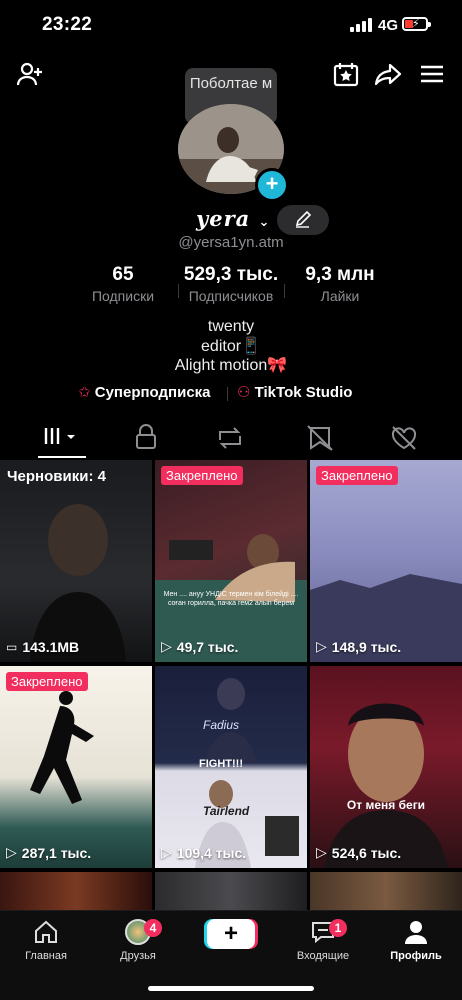 The height and width of the screenshot is (1000, 462). What do you see at coordinates (386, 561) in the screenshot?
I see `video-tile: Закреплено ▷ 148,9 тыс.` at bounding box center [386, 561].